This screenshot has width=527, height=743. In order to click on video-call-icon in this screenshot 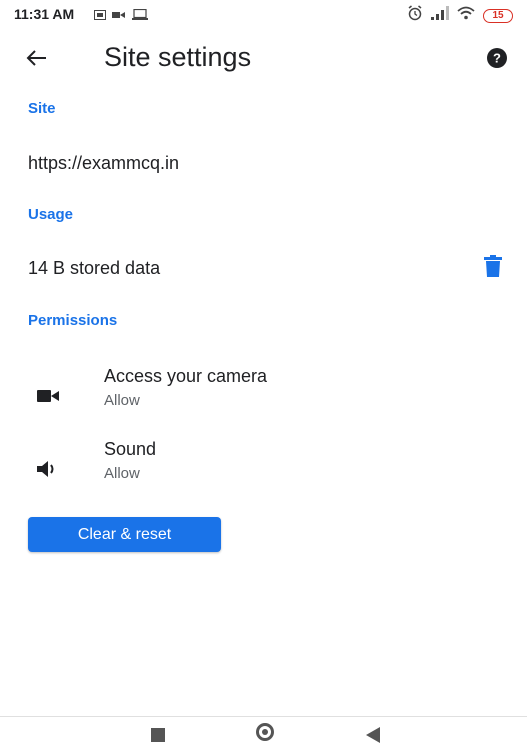, I will do `click(119, 16)`.